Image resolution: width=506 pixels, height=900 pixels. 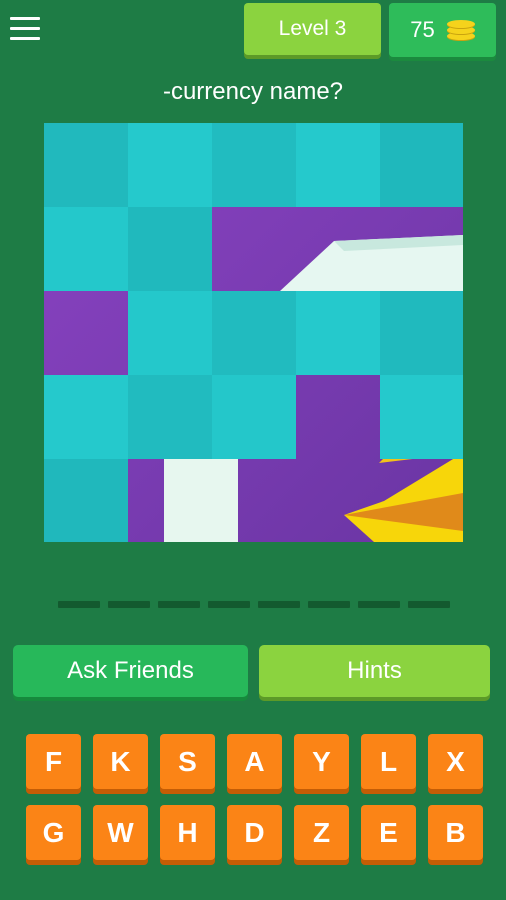 What do you see at coordinates (422, 29) in the screenshot?
I see `coin-count: 75` at bounding box center [422, 29].